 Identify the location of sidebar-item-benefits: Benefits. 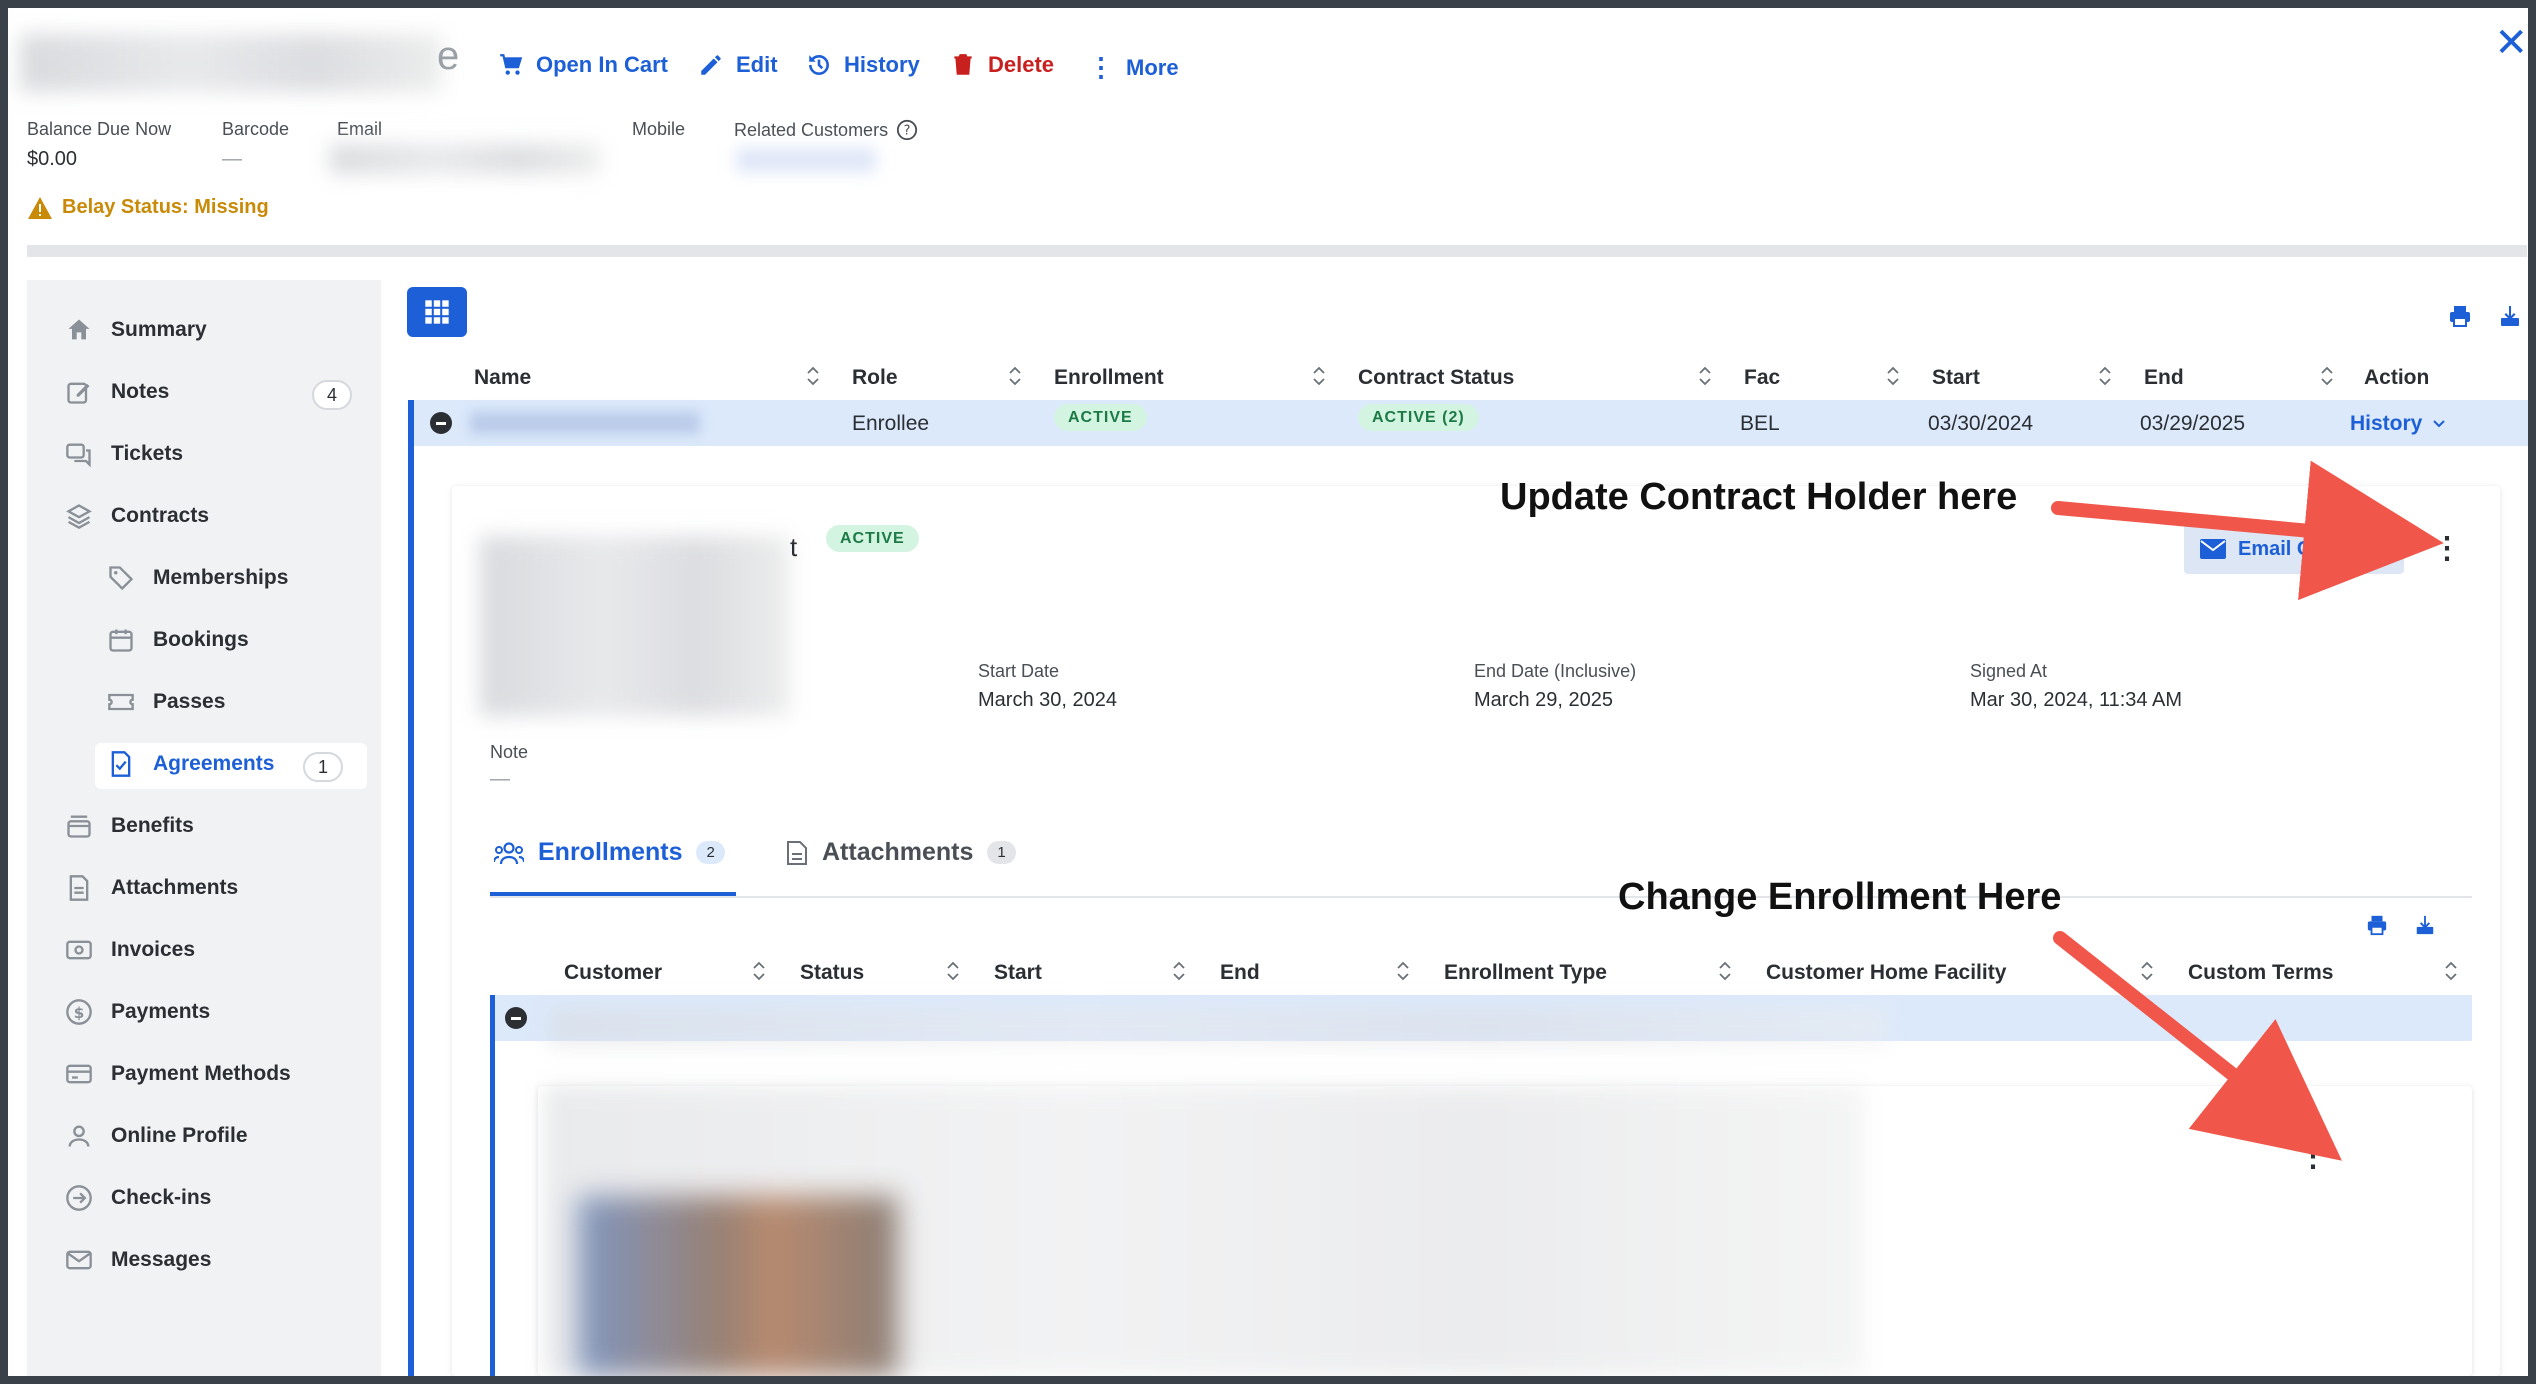
(129, 826).